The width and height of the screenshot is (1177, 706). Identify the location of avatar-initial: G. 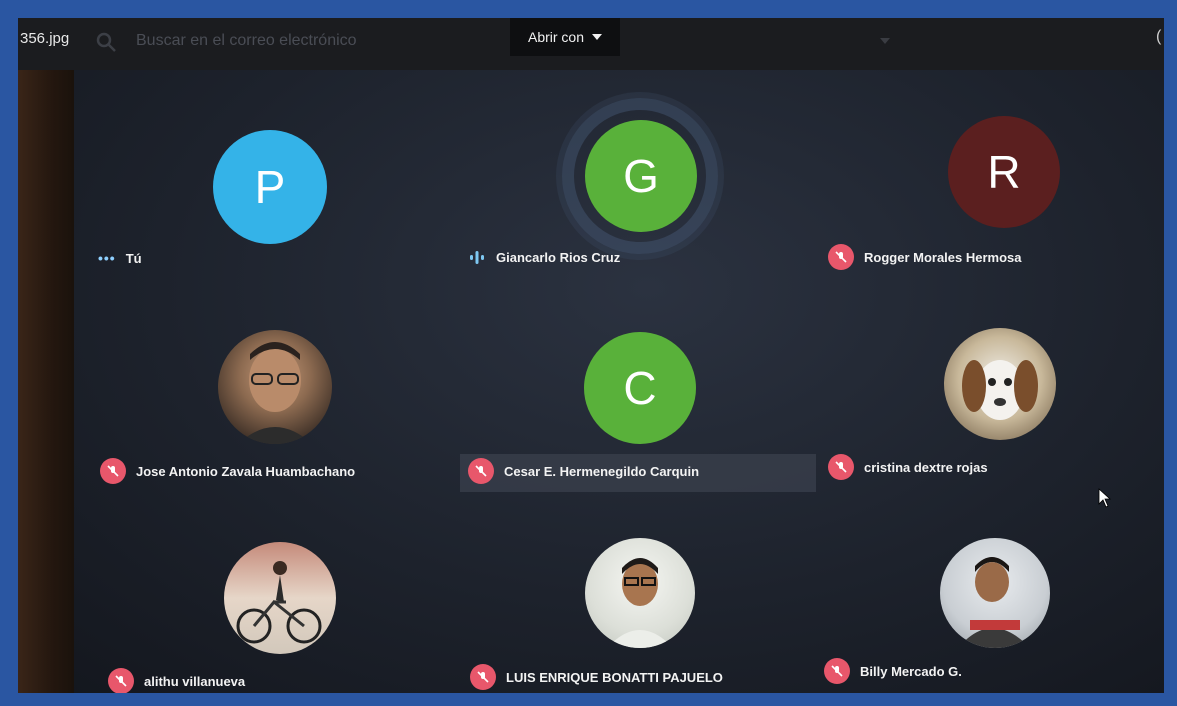
(641, 176).